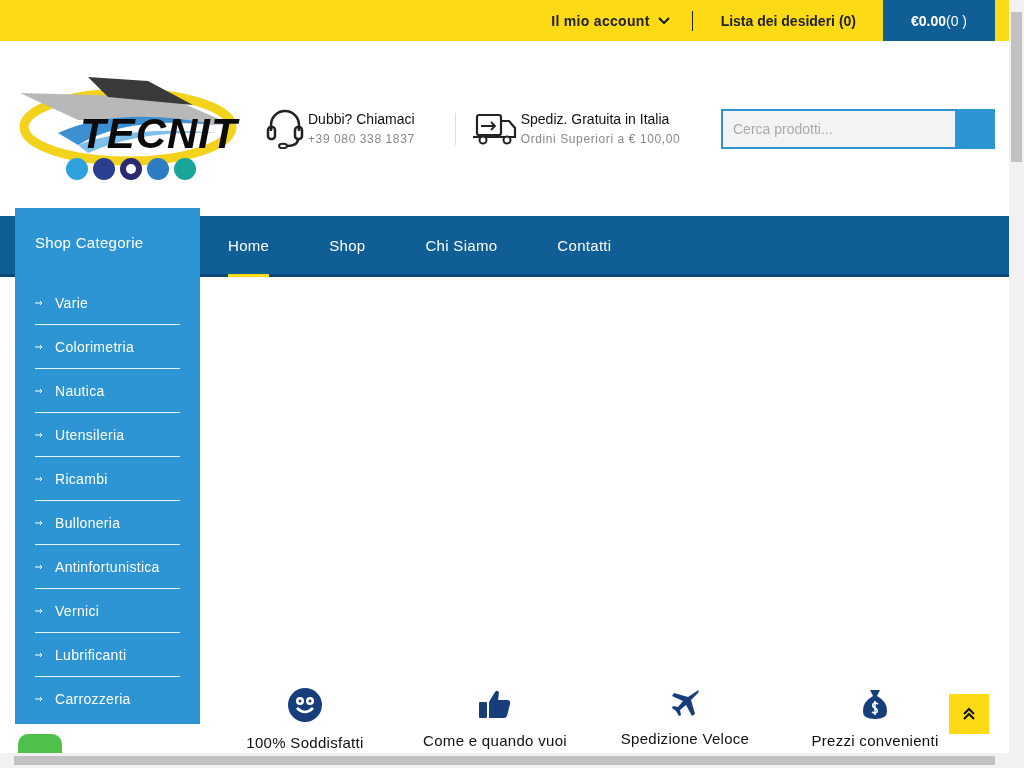 This screenshot has width=1024, height=768. Describe the element at coordinates (584, 246) in the screenshot. I see `nav-link: Contatti` at that location.